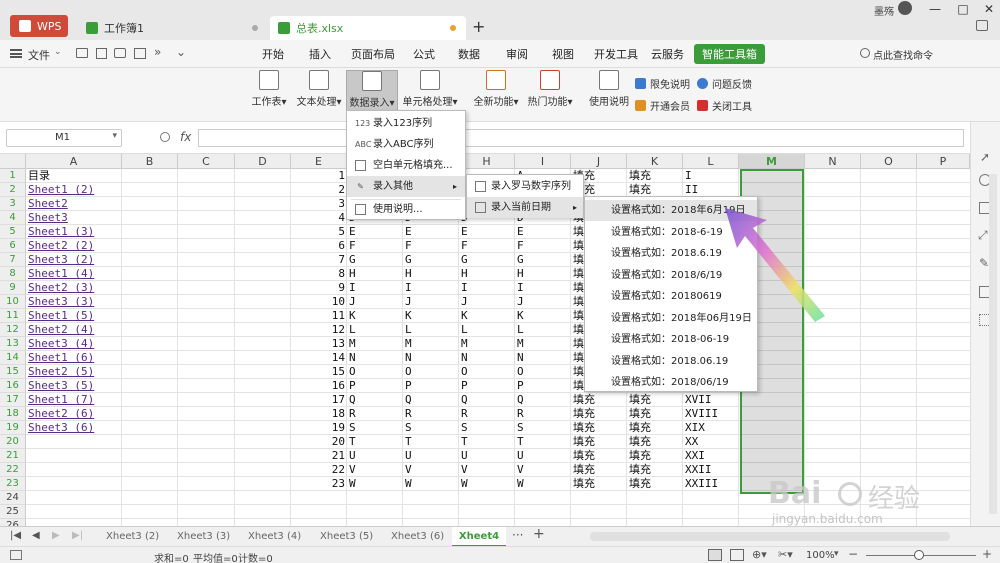 Image resolution: width=1000 pixels, height=563 pixels. I want to click on chevron-down-icon: ⌄, so click(58, 52).